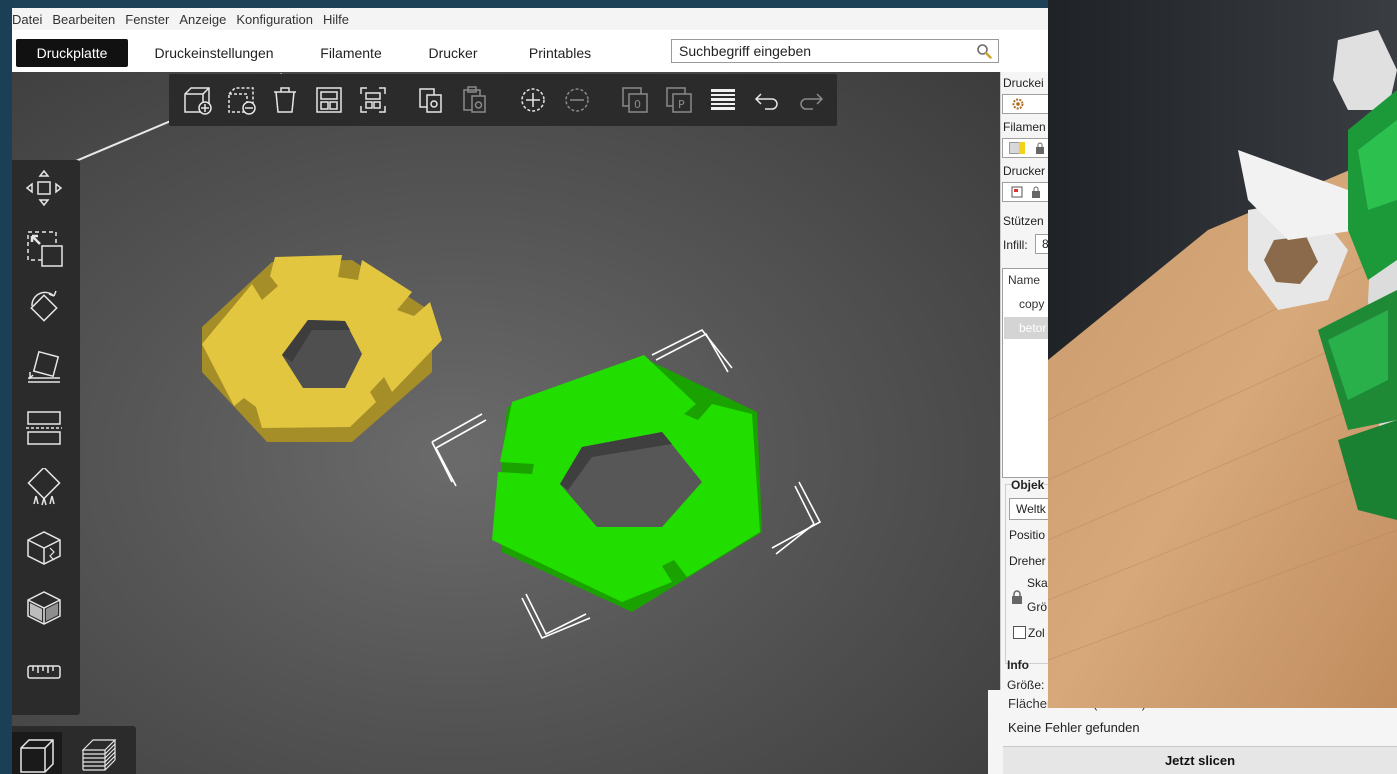  What do you see at coordinates (322, 348) in the screenshot?
I see `yellow-object` at bounding box center [322, 348].